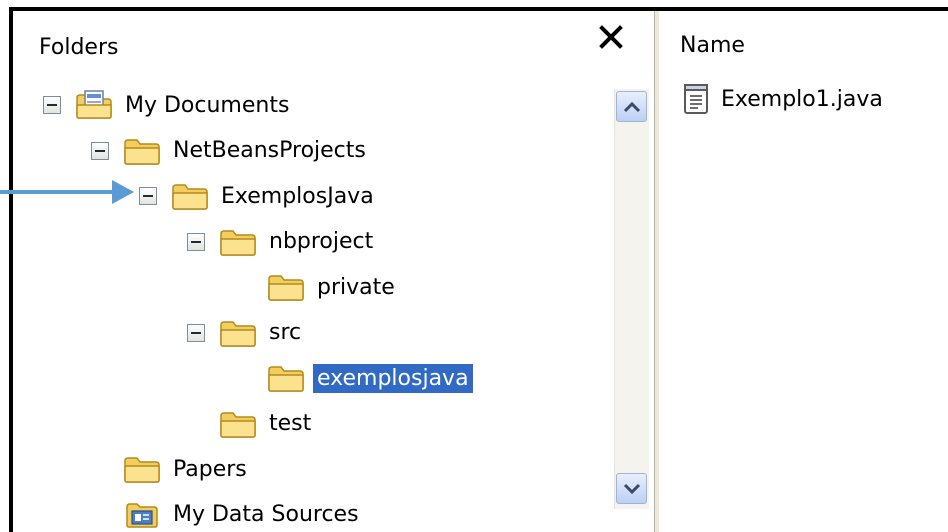  I want to click on tree-node: exemplosjava, so click(354, 378).